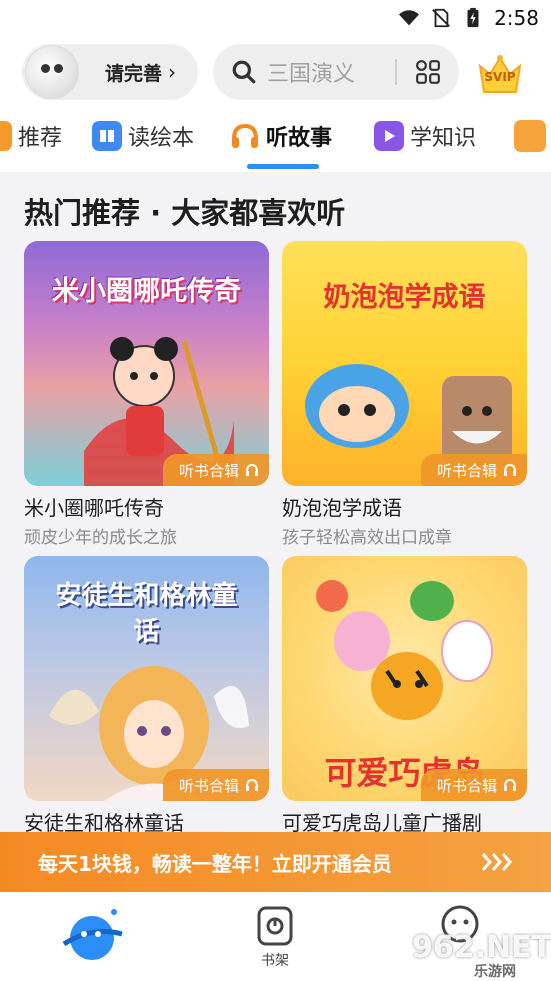 This screenshot has height=981, width=551. I want to click on membership-promo-banner: 每天1块钱，畅读一整年！立即开通会员, so click(275, 862).